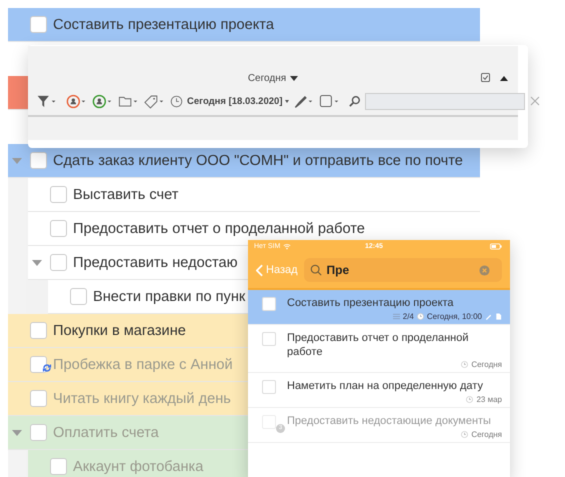 The image size is (565, 477). What do you see at coordinates (119, 330) in the screenshot?
I see `task-title: Покупки в магазине` at bounding box center [119, 330].